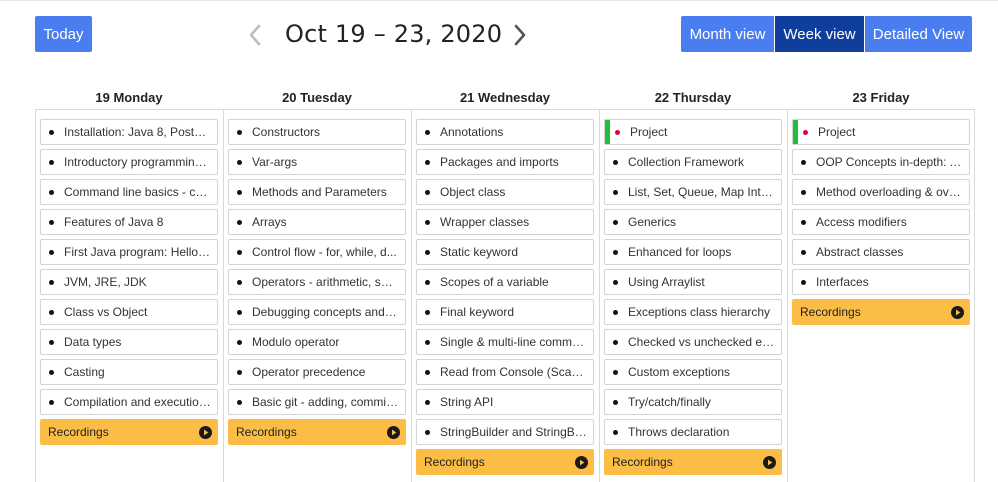 The image size is (998, 482). What do you see at coordinates (505, 162) in the screenshot?
I see `event-item: Packages and imports` at bounding box center [505, 162].